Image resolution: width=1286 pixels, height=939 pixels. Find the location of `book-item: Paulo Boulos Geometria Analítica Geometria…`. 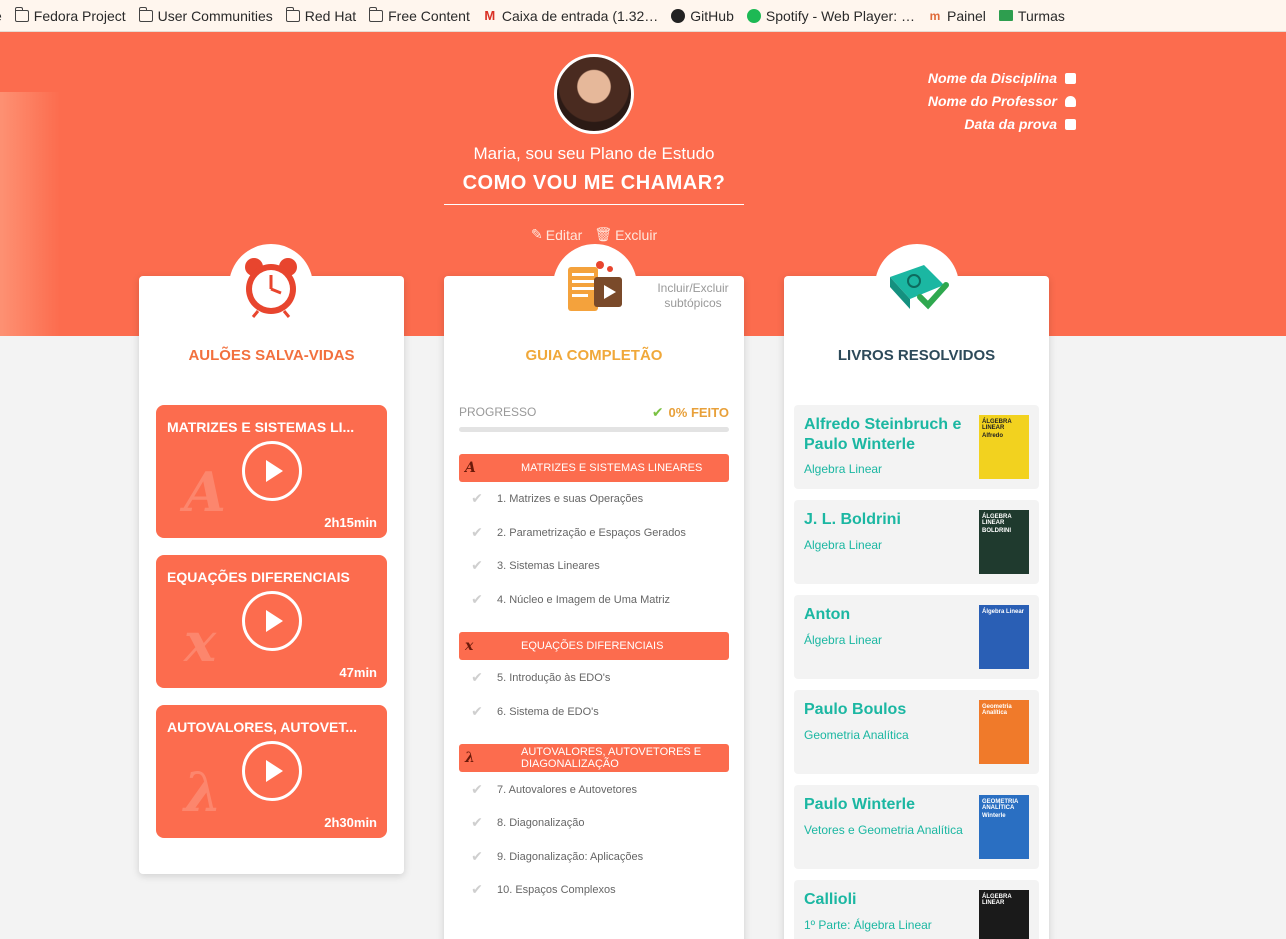

book-item: Paulo Boulos Geometria Analítica Geometria… is located at coordinates (916, 732).